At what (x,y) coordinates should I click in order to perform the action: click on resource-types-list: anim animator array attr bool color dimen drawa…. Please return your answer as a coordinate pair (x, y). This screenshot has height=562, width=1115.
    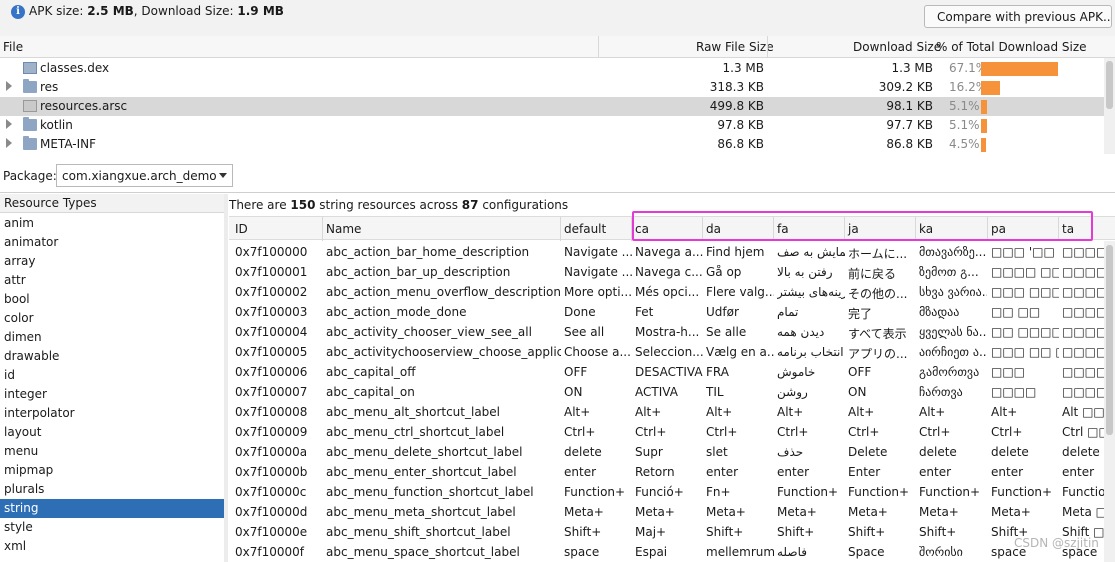
    Looking at the image, I should click on (112, 388).